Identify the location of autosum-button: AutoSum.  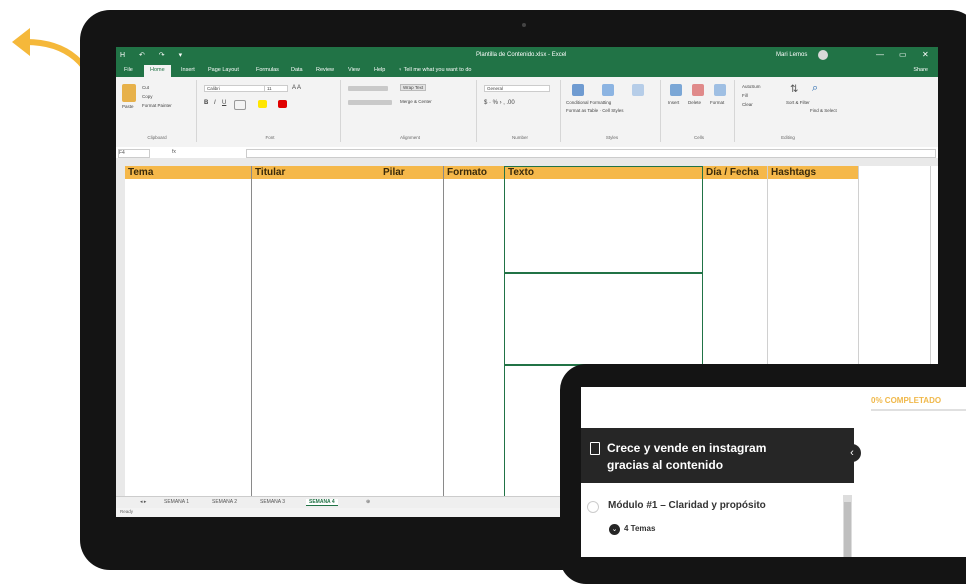
(751, 86).